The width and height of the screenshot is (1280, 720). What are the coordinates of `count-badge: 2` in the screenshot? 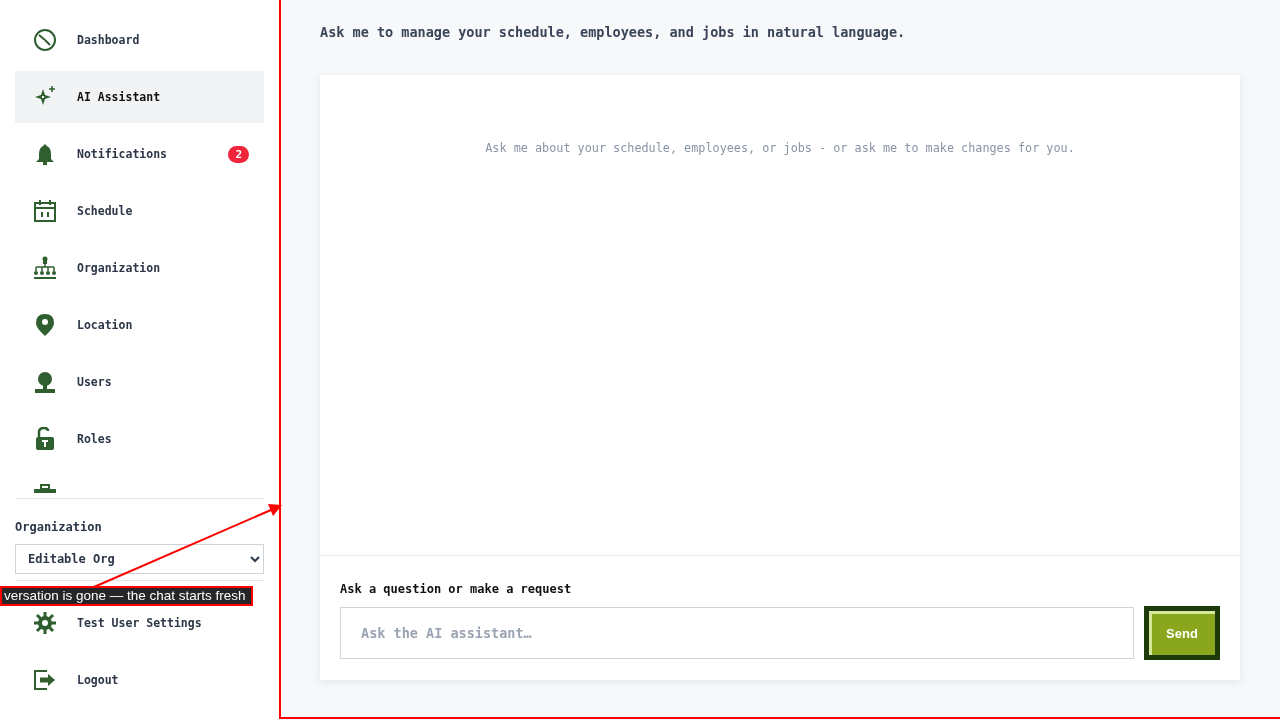 It's located at (238, 154).